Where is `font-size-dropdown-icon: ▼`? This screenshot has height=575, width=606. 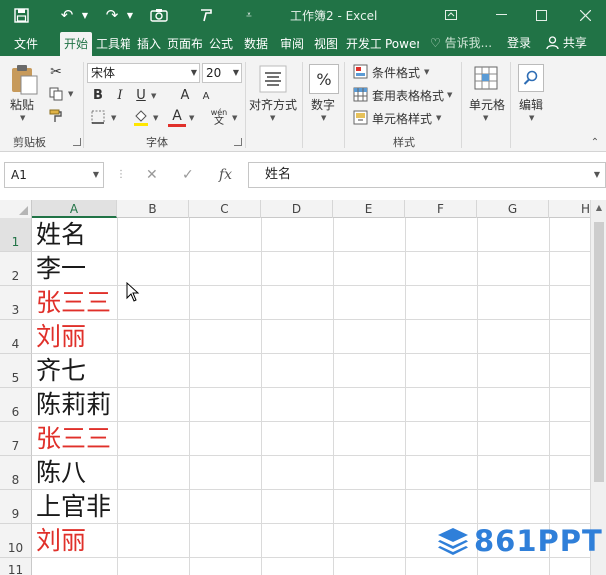 font-size-dropdown-icon: ▼ is located at coordinates (236, 73).